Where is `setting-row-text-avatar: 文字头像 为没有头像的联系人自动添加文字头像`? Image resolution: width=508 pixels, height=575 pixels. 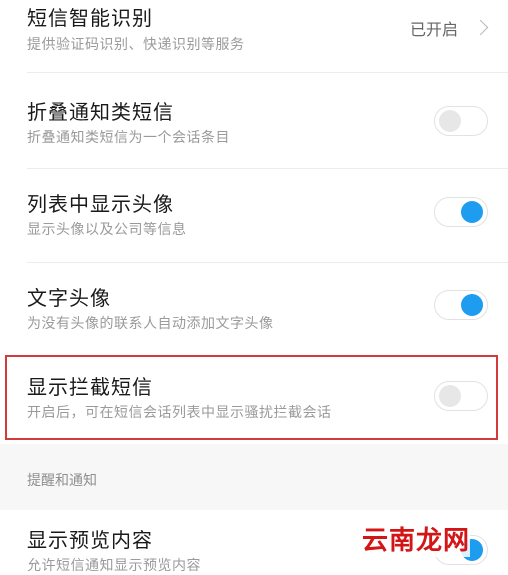
setting-row-text-avatar: 文字头像 为没有头像的联系人自动添加文字头像 is located at coordinates (254, 310).